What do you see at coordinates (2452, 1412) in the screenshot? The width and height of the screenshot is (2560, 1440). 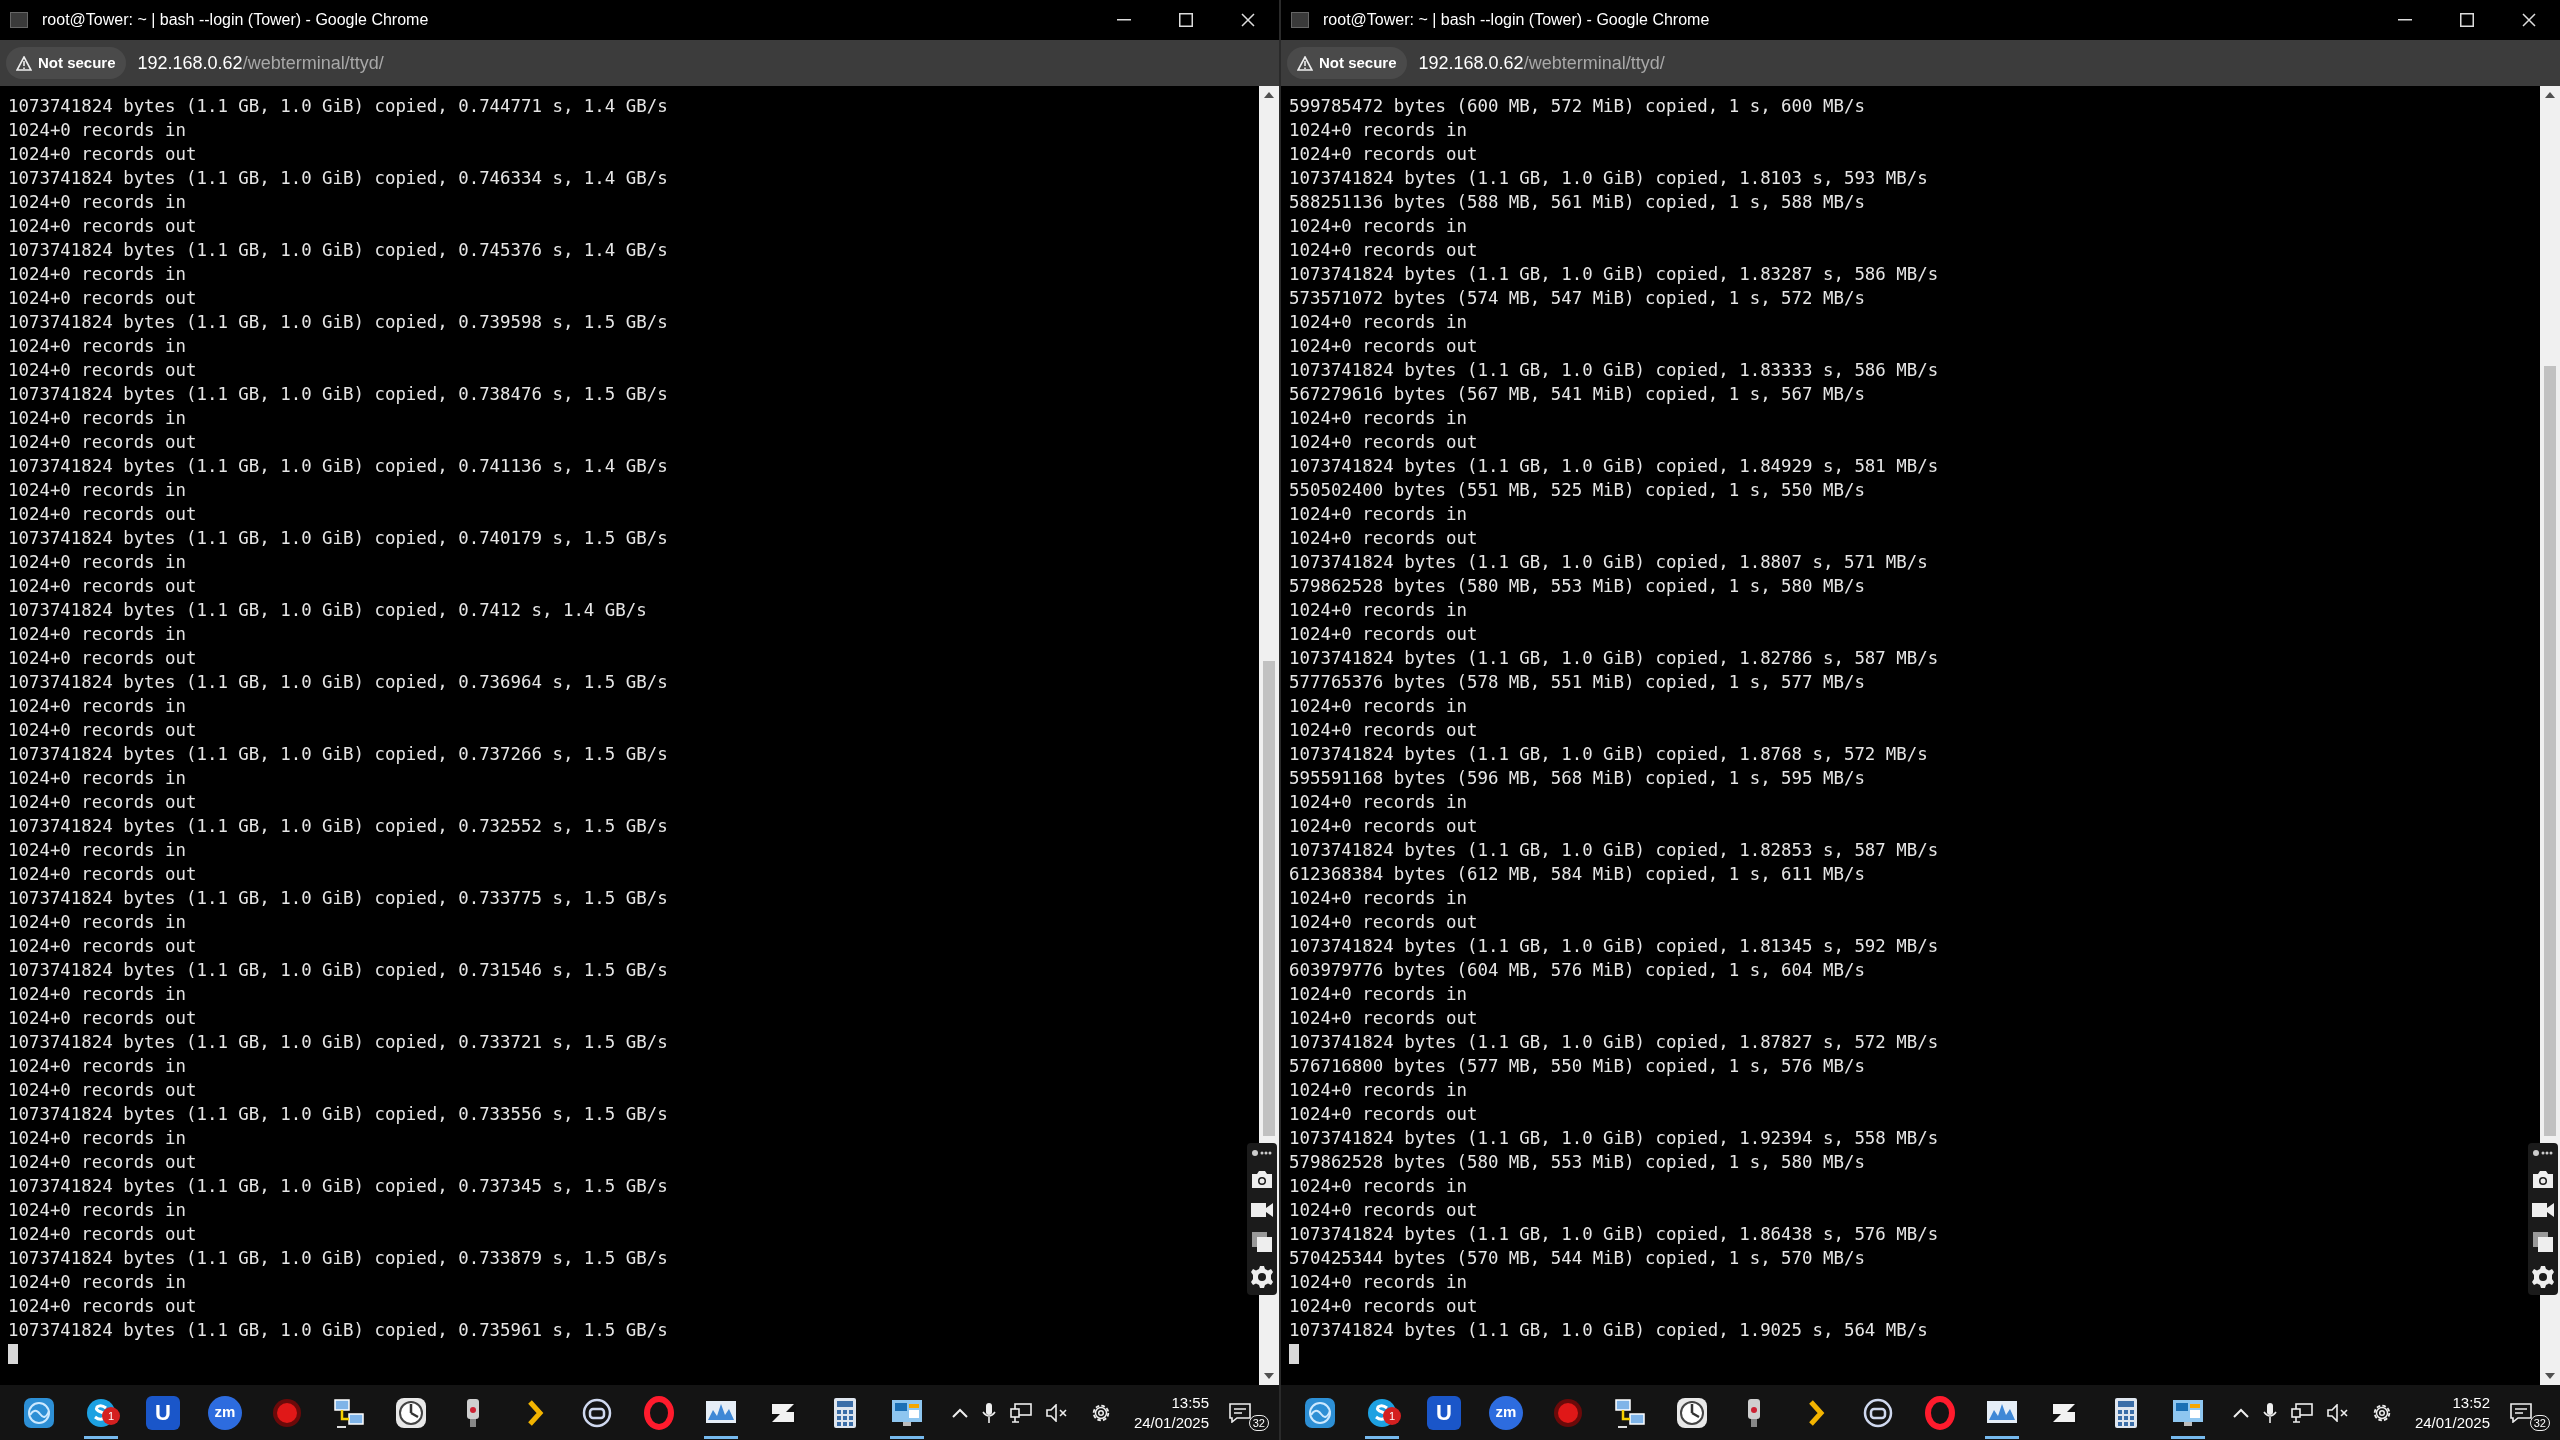 I see `clock: 13:52 24/01/2025` at bounding box center [2452, 1412].